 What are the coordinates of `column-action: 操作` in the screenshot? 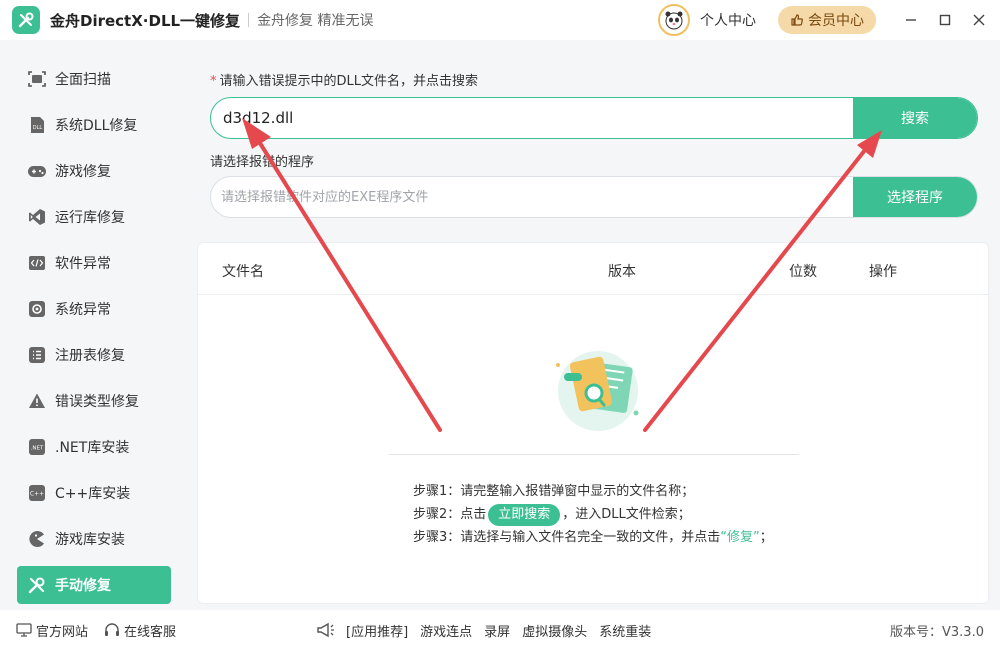 It's located at (883, 272).